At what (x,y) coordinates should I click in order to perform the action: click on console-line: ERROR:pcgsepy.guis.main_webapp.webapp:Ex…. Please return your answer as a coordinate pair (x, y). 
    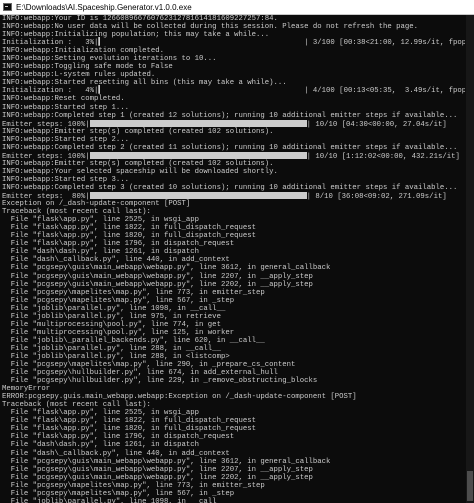
    Looking at the image, I should click on (179, 397).